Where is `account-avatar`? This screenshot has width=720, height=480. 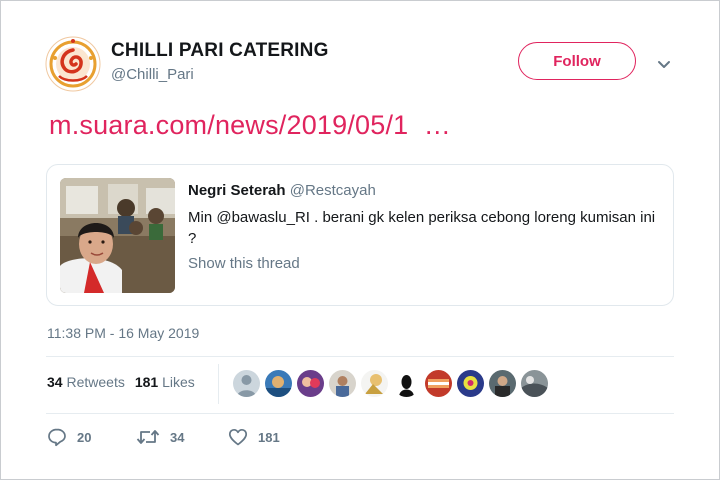
account-avatar is located at coordinates (73, 64).